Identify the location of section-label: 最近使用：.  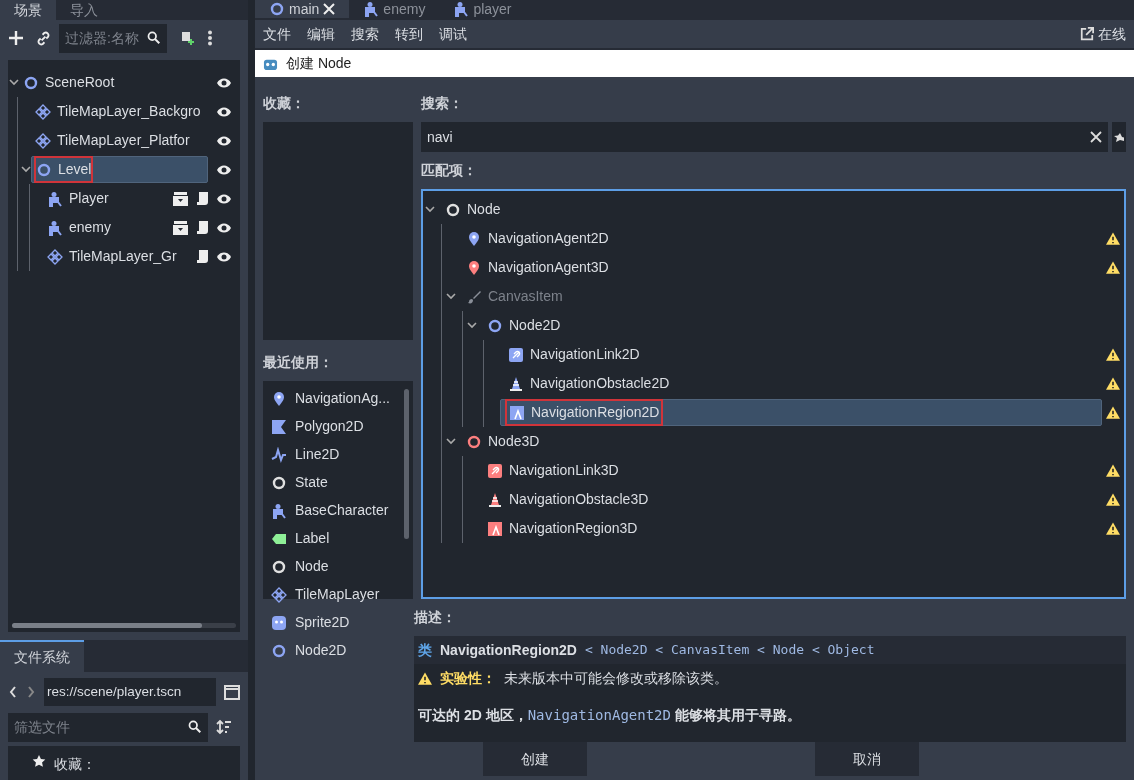
(298, 362).